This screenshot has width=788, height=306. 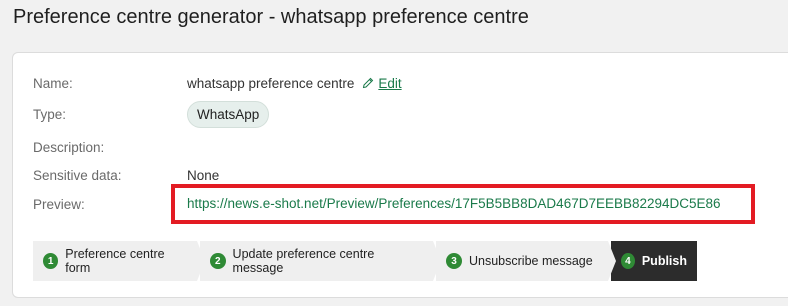 I want to click on preview-row: Preview:, so click(x=110, y=204).